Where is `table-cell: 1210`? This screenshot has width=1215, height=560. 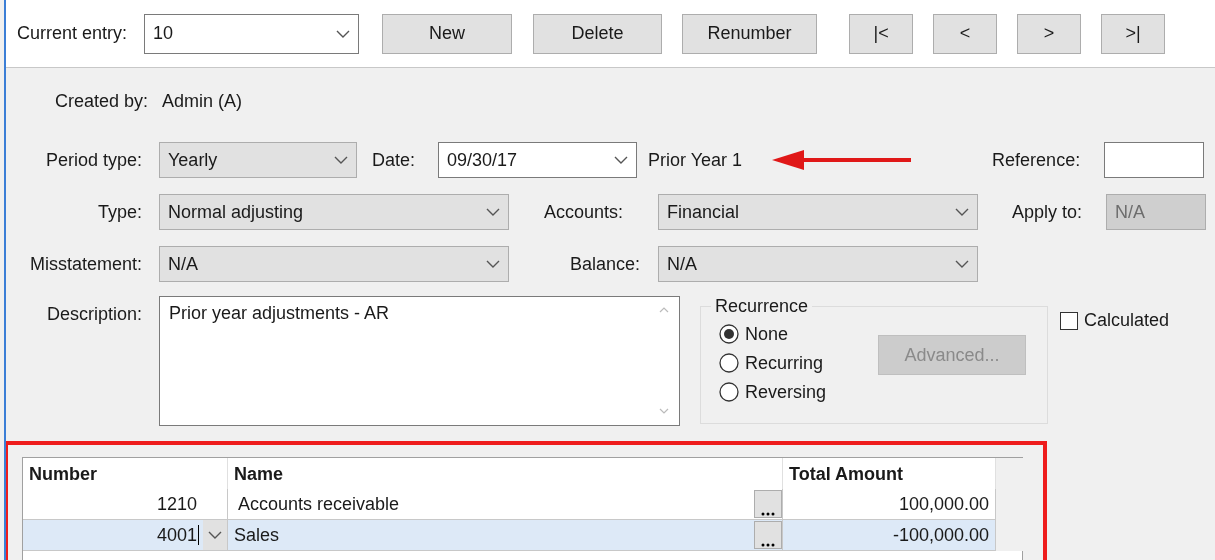 table-cell: 1210 is located at coordinates (125, 504).